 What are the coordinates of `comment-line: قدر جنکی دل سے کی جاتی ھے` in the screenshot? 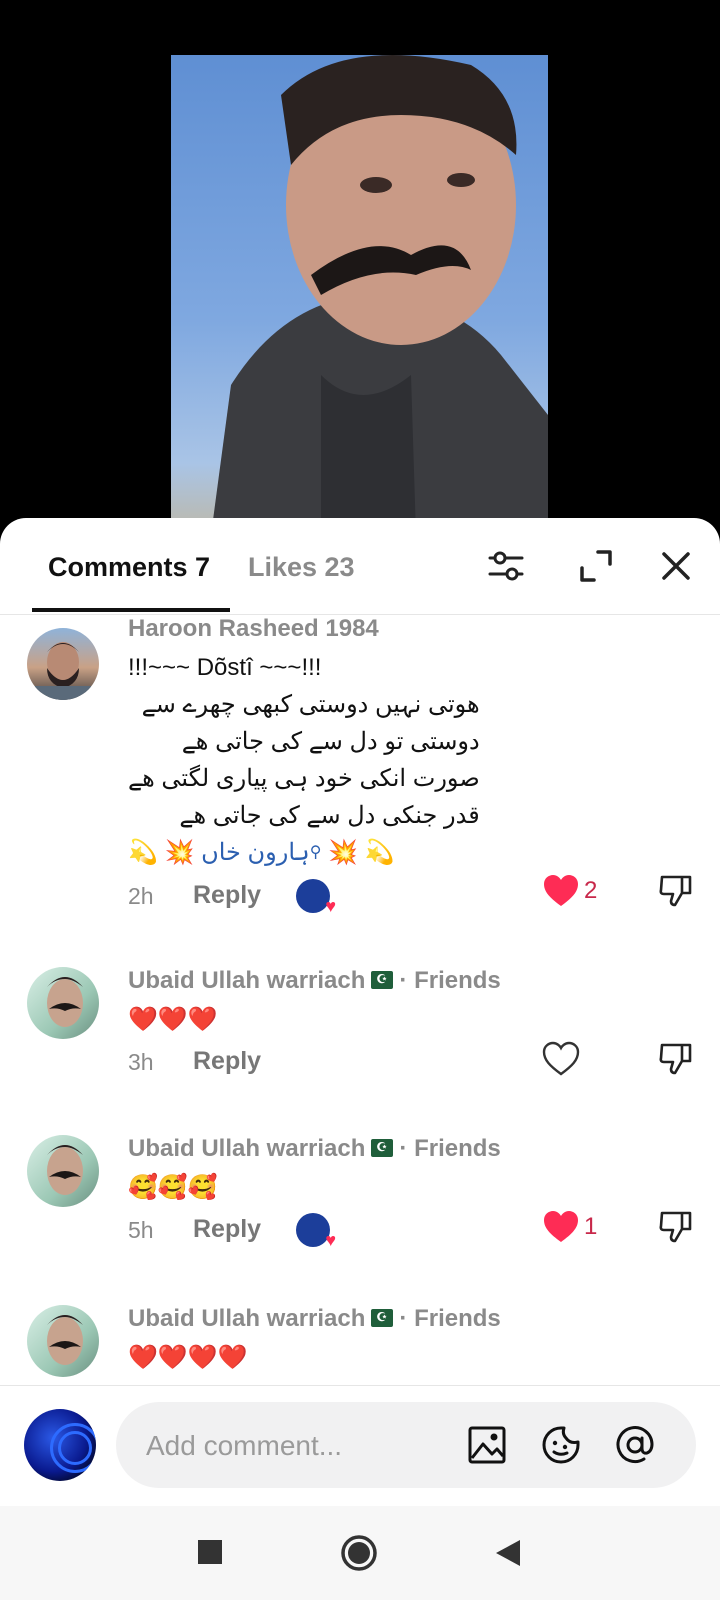 It's located at (329, 815).